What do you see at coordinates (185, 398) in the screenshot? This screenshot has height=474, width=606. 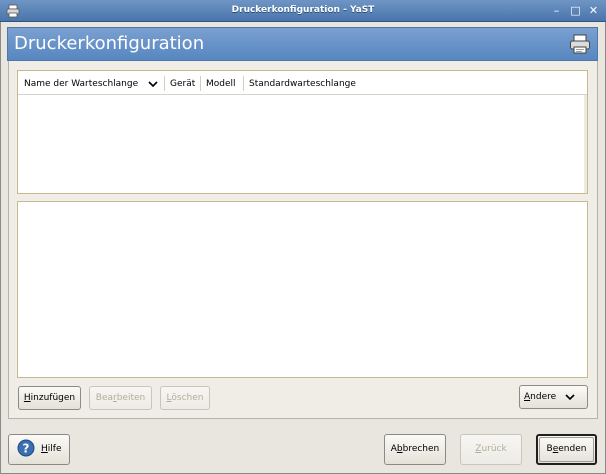 I see `delete-button: Löschen` at bounding box center [185, 398].